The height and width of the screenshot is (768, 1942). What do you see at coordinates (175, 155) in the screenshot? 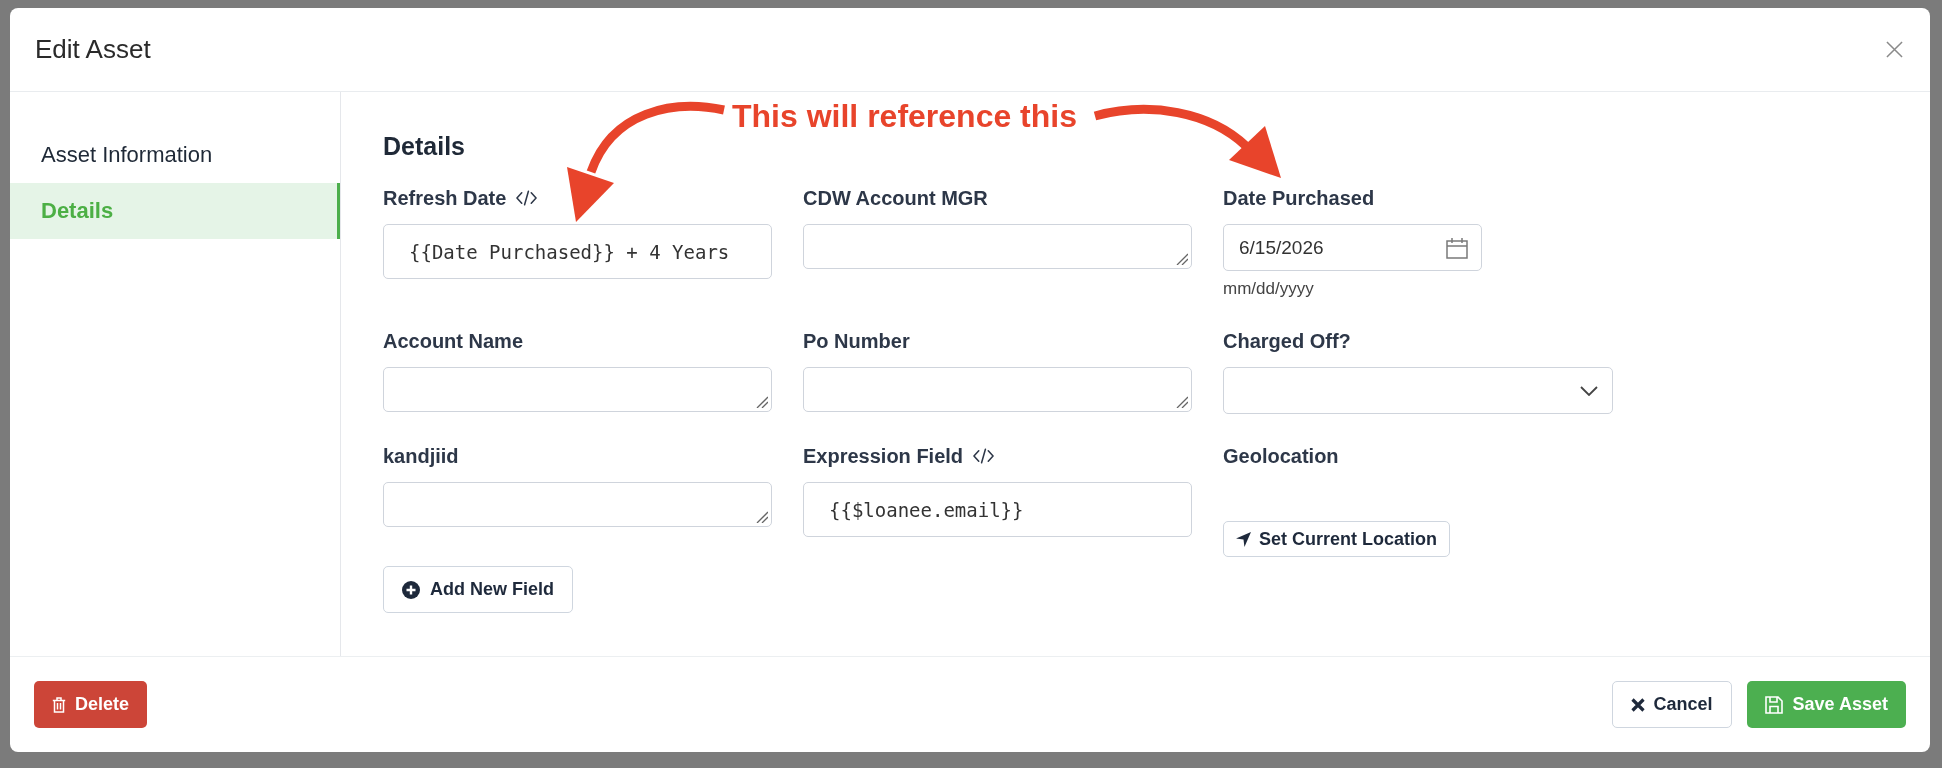
I see `sidebar-item: Asset Information` at bounding box center [175, 155].